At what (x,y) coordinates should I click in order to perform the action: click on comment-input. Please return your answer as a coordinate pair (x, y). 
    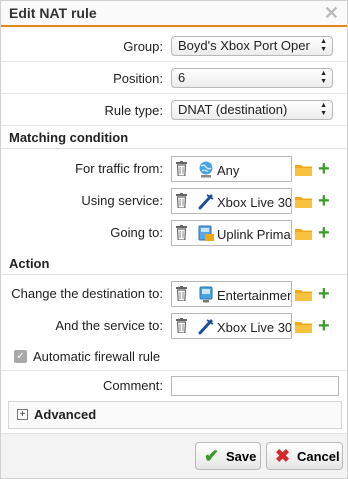
    Looking at the image, I should click on (255, 386).